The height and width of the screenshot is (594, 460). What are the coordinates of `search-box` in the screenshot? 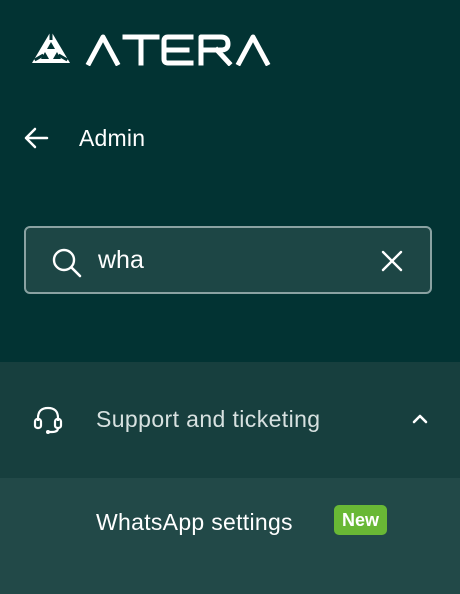 It's located at (228, 260).